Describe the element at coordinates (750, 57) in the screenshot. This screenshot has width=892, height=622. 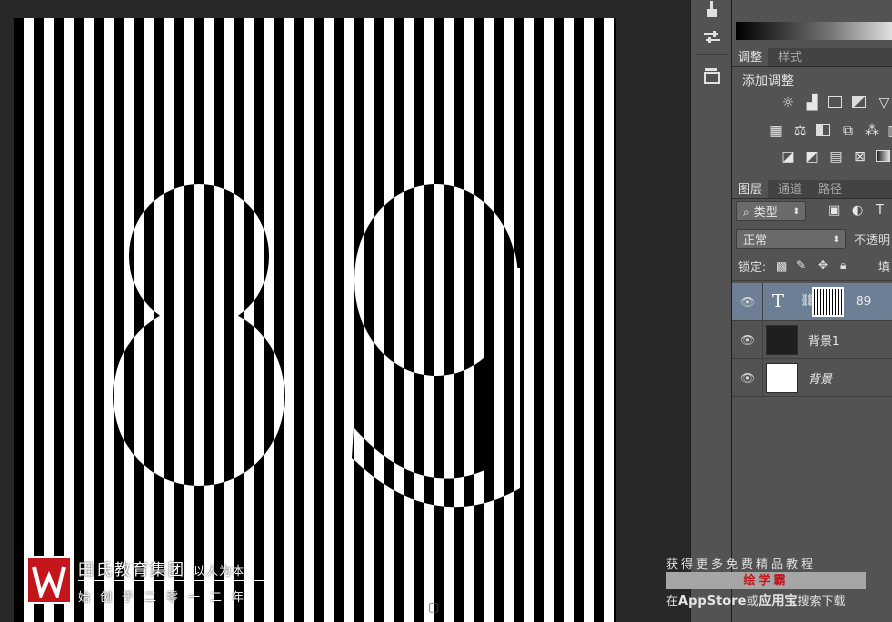
I see `tab-adjustments: 调整` at that location.